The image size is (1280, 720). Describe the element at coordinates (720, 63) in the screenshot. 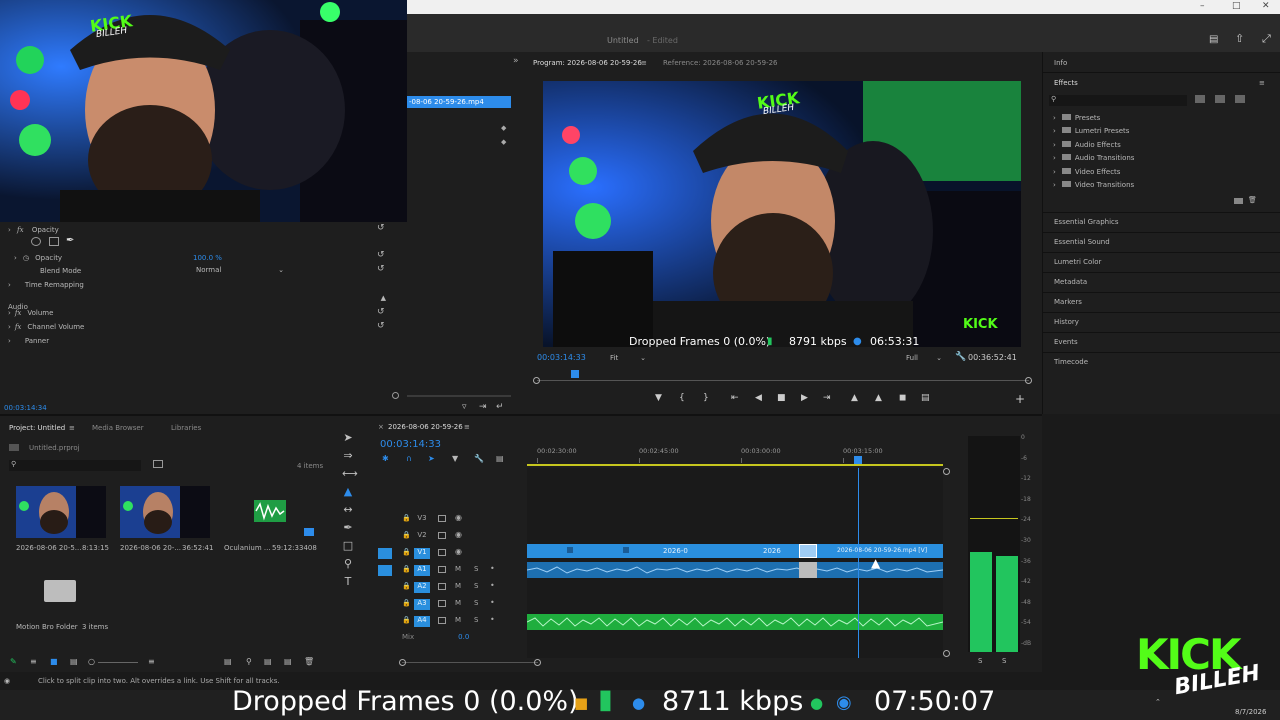

I see `tab-reference: Reference: 2026-08-06 20-59-26` at that location.